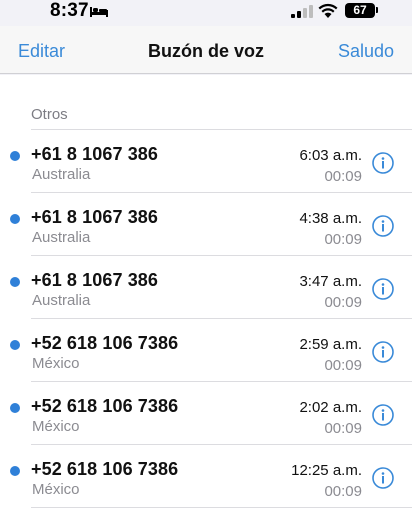 The width and height of the screenshot is (412, 511). What do you see at coordinates (366, 51) in the screenshot?
I see `greeting-button: Saludo` at bounding box center [366, 51].